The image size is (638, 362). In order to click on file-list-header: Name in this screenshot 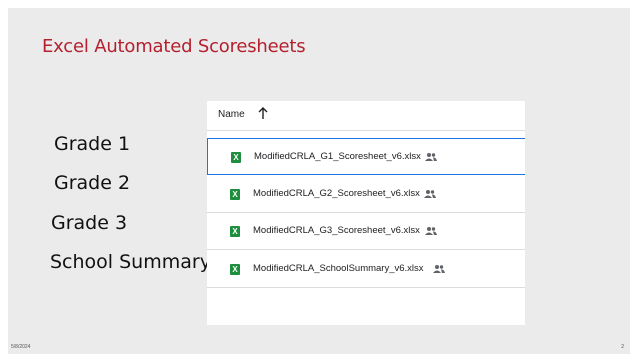, I will do `click(366, 116)`.